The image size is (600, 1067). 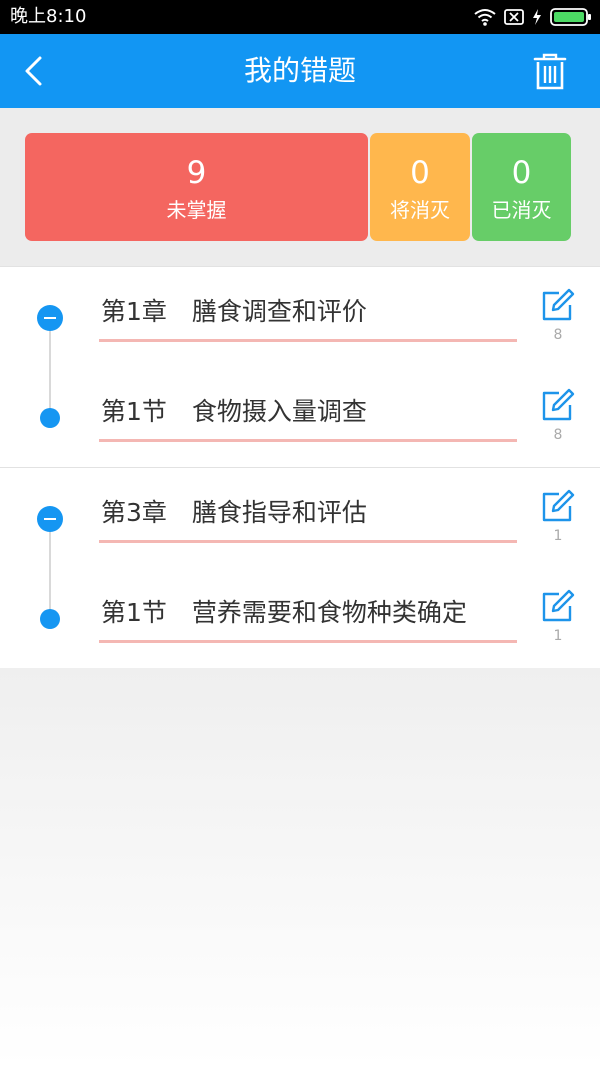 I want to click on delete-button, so click(x=550, y=71).